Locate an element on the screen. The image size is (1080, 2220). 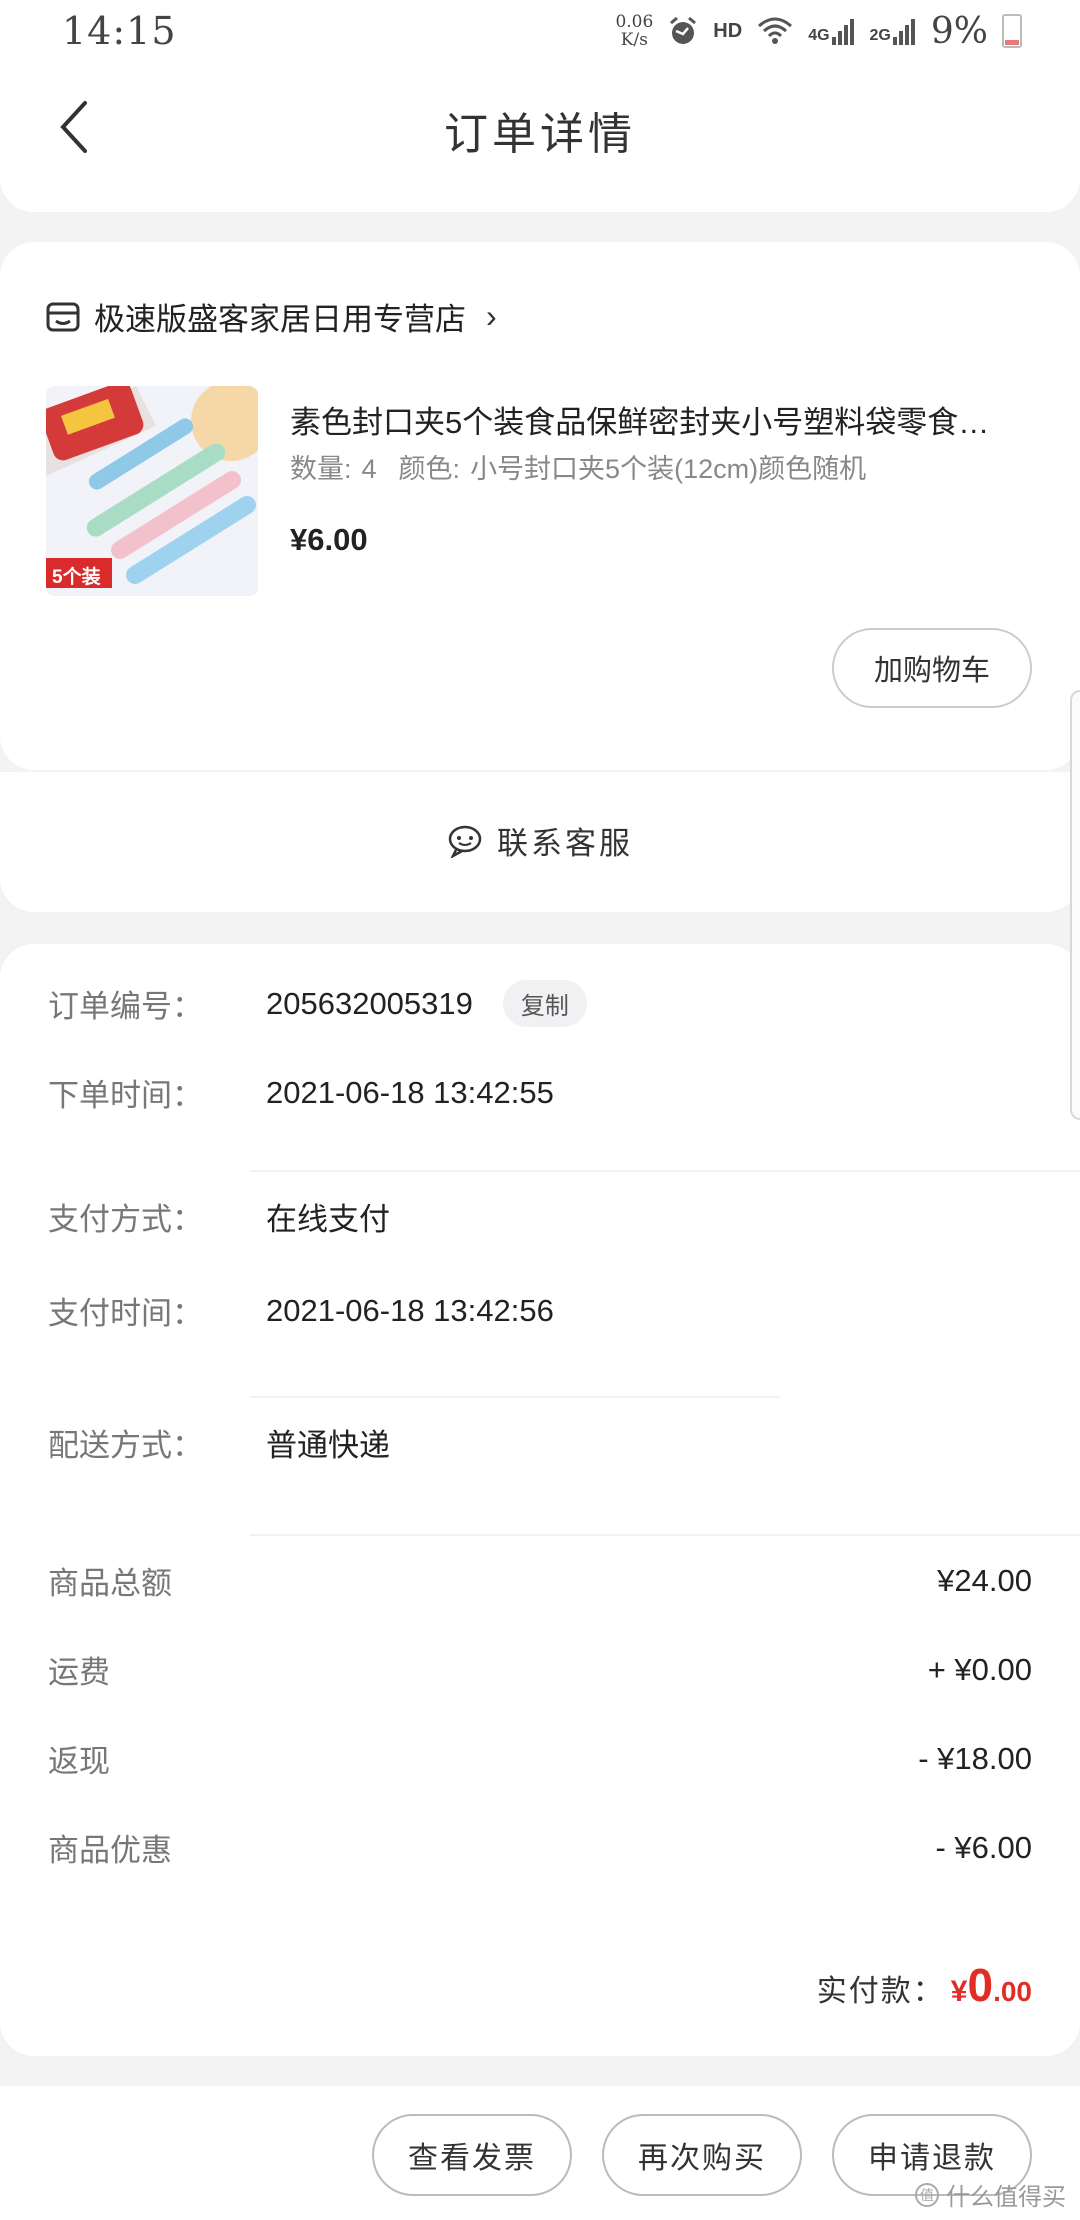
amount-label: 运费 is located at coordinates (79, 1672).